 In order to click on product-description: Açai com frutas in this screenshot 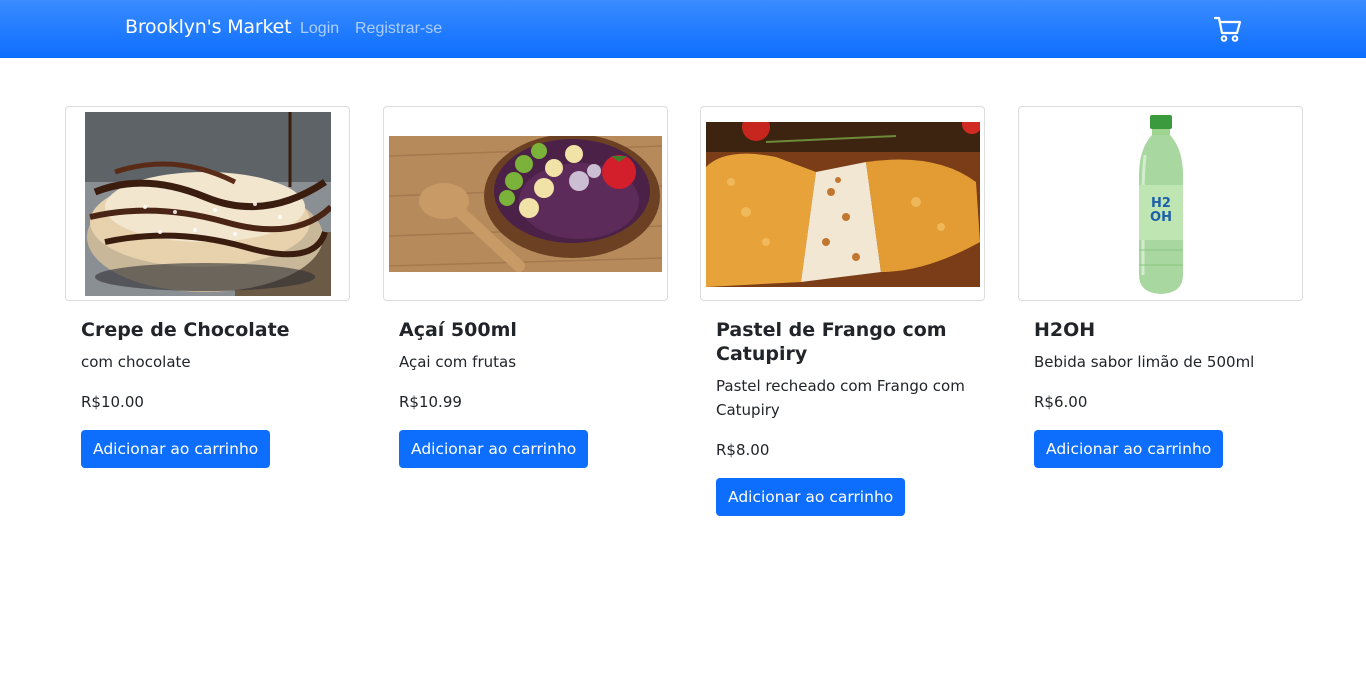, I will do `click(458, 362)`.